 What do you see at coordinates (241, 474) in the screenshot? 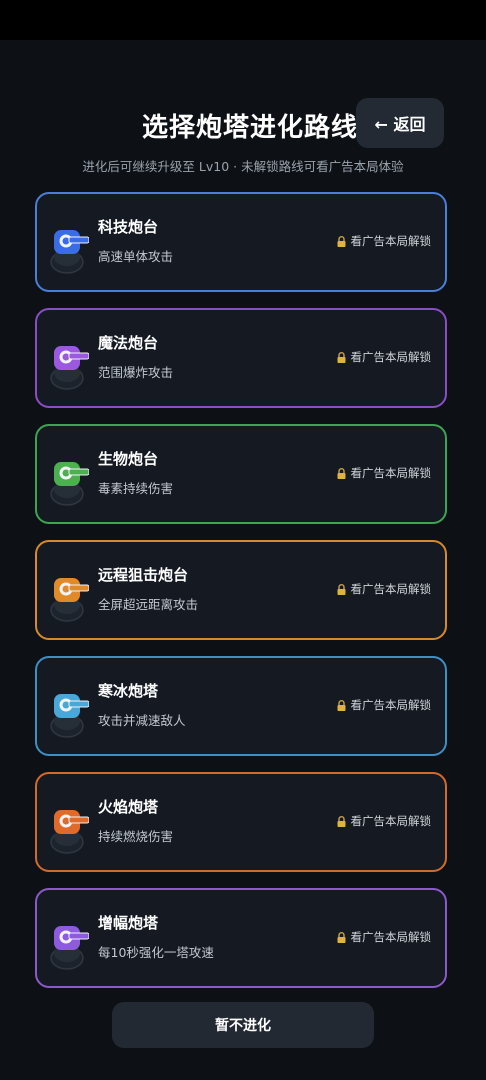
I see `route-card: 生物炮台 毒素持续伤害 看广告本局解锁` at bounding box center [241, 474].